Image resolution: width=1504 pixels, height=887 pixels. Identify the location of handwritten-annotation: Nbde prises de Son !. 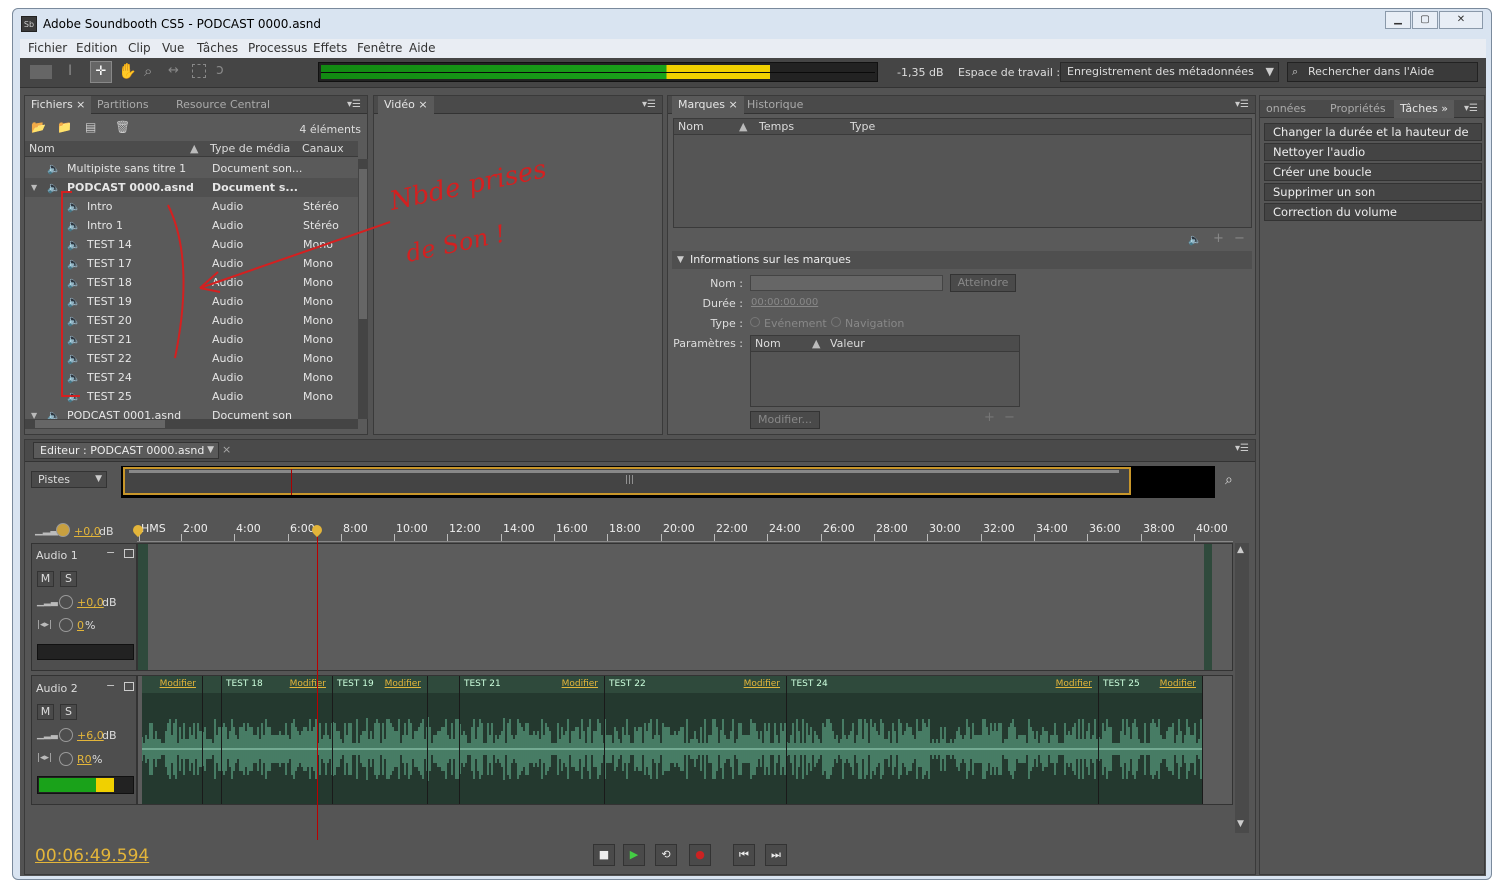
(305, 275).